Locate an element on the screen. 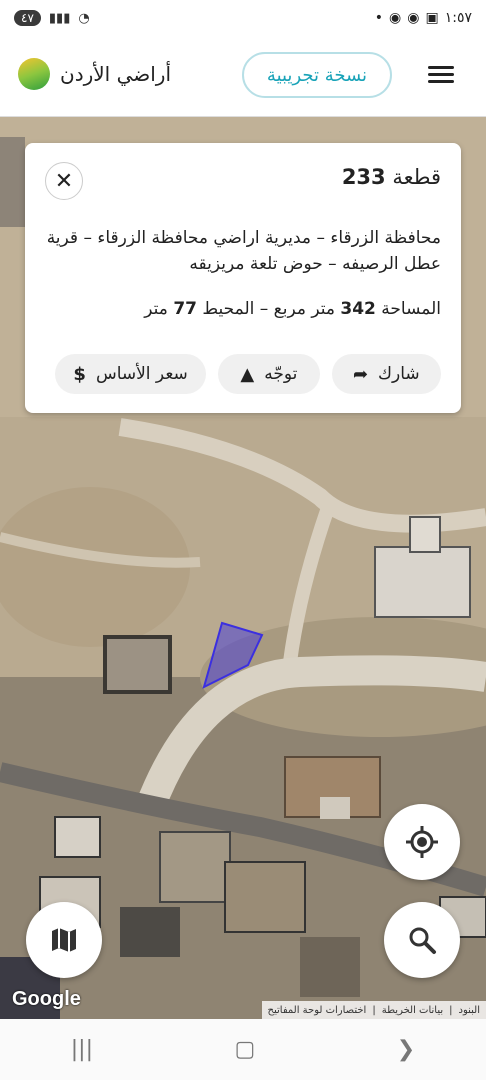  status-bar: ٤٧ ▮▮▮ ◔ • ◉ ◉ ▣ ١:٥٧ is located at coordinates (243, 18).